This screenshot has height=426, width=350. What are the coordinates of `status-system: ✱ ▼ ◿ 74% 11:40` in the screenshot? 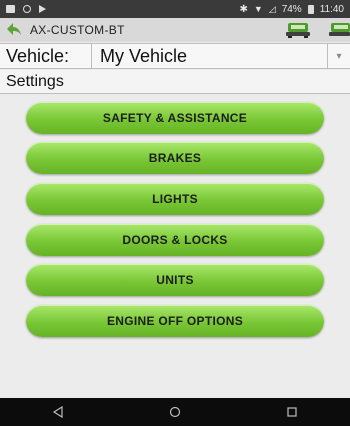 It's located at (291, 9).